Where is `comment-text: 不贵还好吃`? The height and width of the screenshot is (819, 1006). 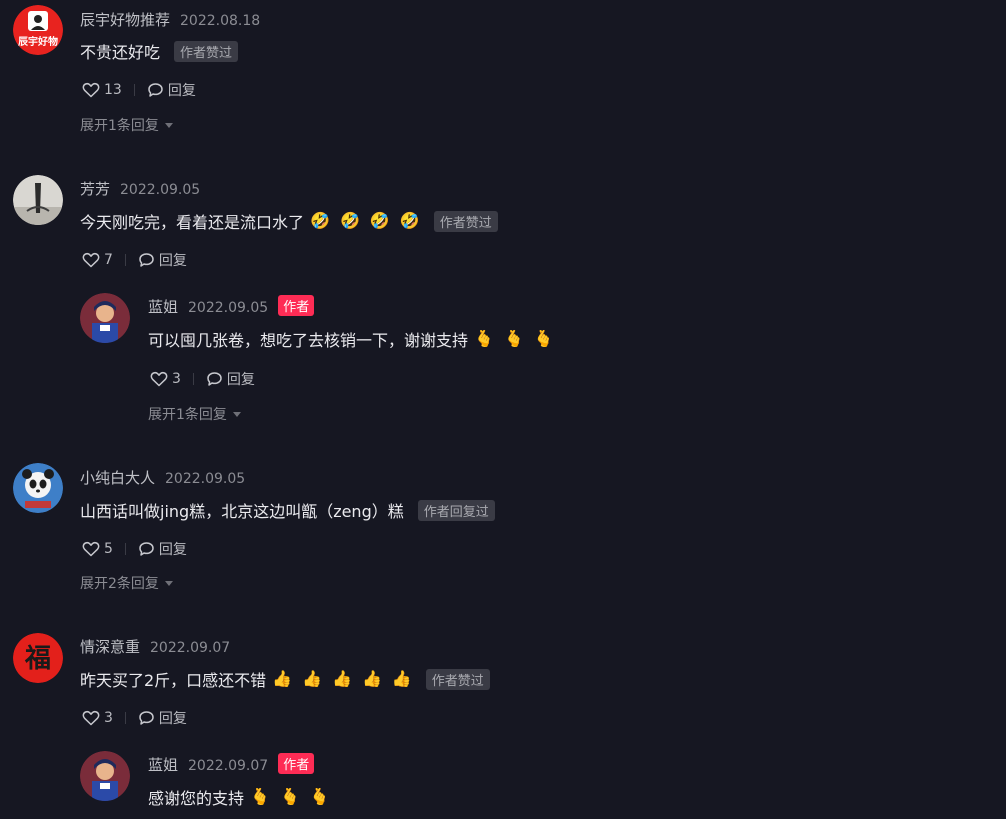
comment-text: 不贵还好吃 is located at coordinates (120, 52).